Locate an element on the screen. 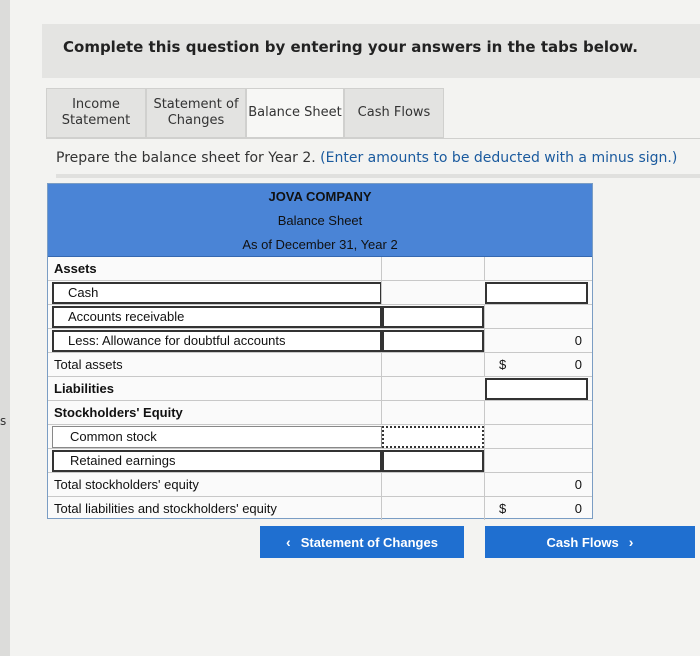 This screenshot has height=656, width=700. total-assets-label: Total assets is located at coordinates (88, 364).